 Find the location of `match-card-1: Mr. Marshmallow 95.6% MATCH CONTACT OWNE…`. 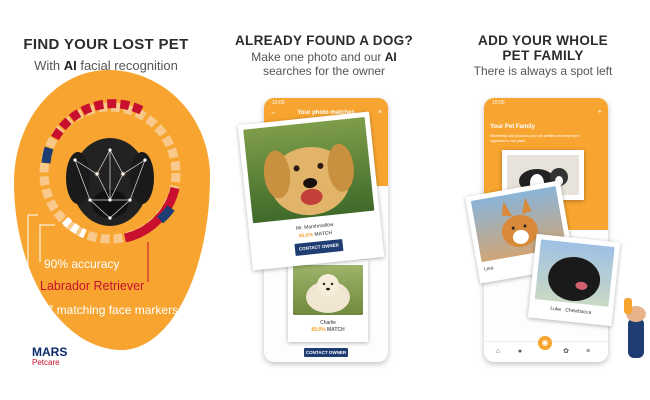

match-card-1: Mr. Marshmallow 95.6% MATCH CONTACT OWNE… is located at coordinates (311, 191).